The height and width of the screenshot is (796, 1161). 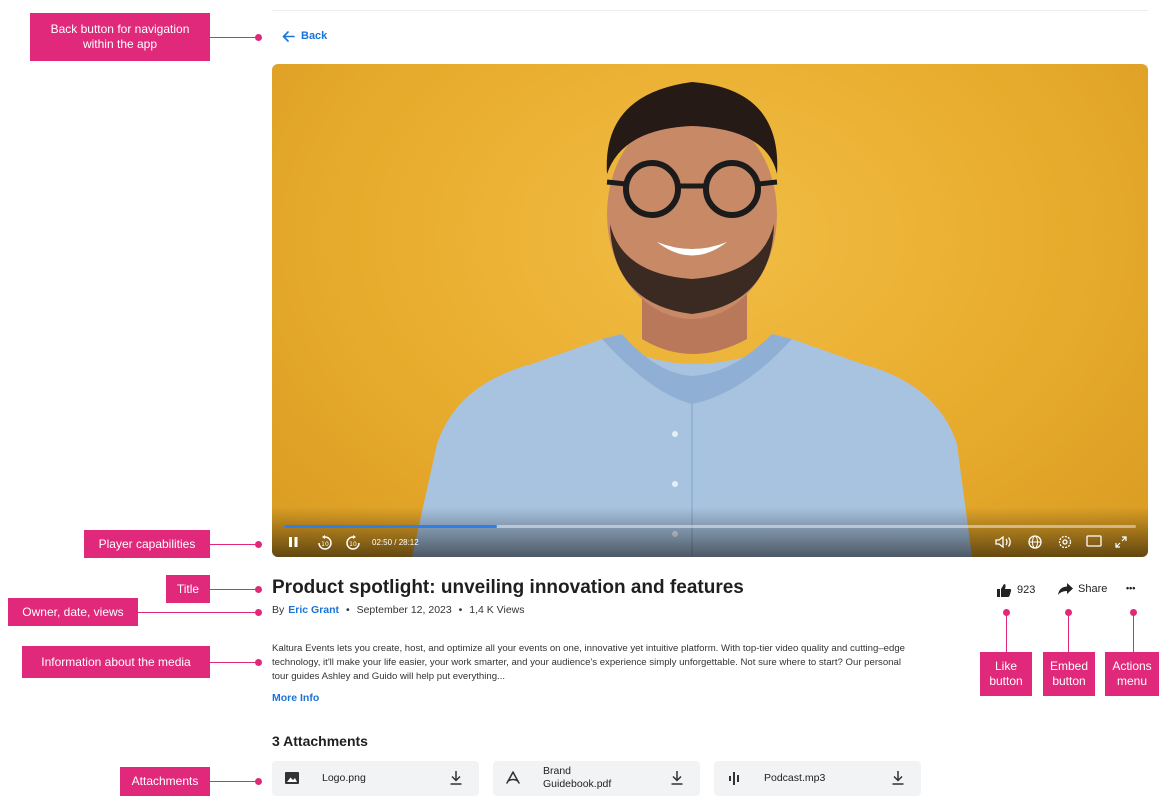 What do you see at coordinates (292, 778) in the screenshot?
I see `image-icon` at bounding box center [292, 778].